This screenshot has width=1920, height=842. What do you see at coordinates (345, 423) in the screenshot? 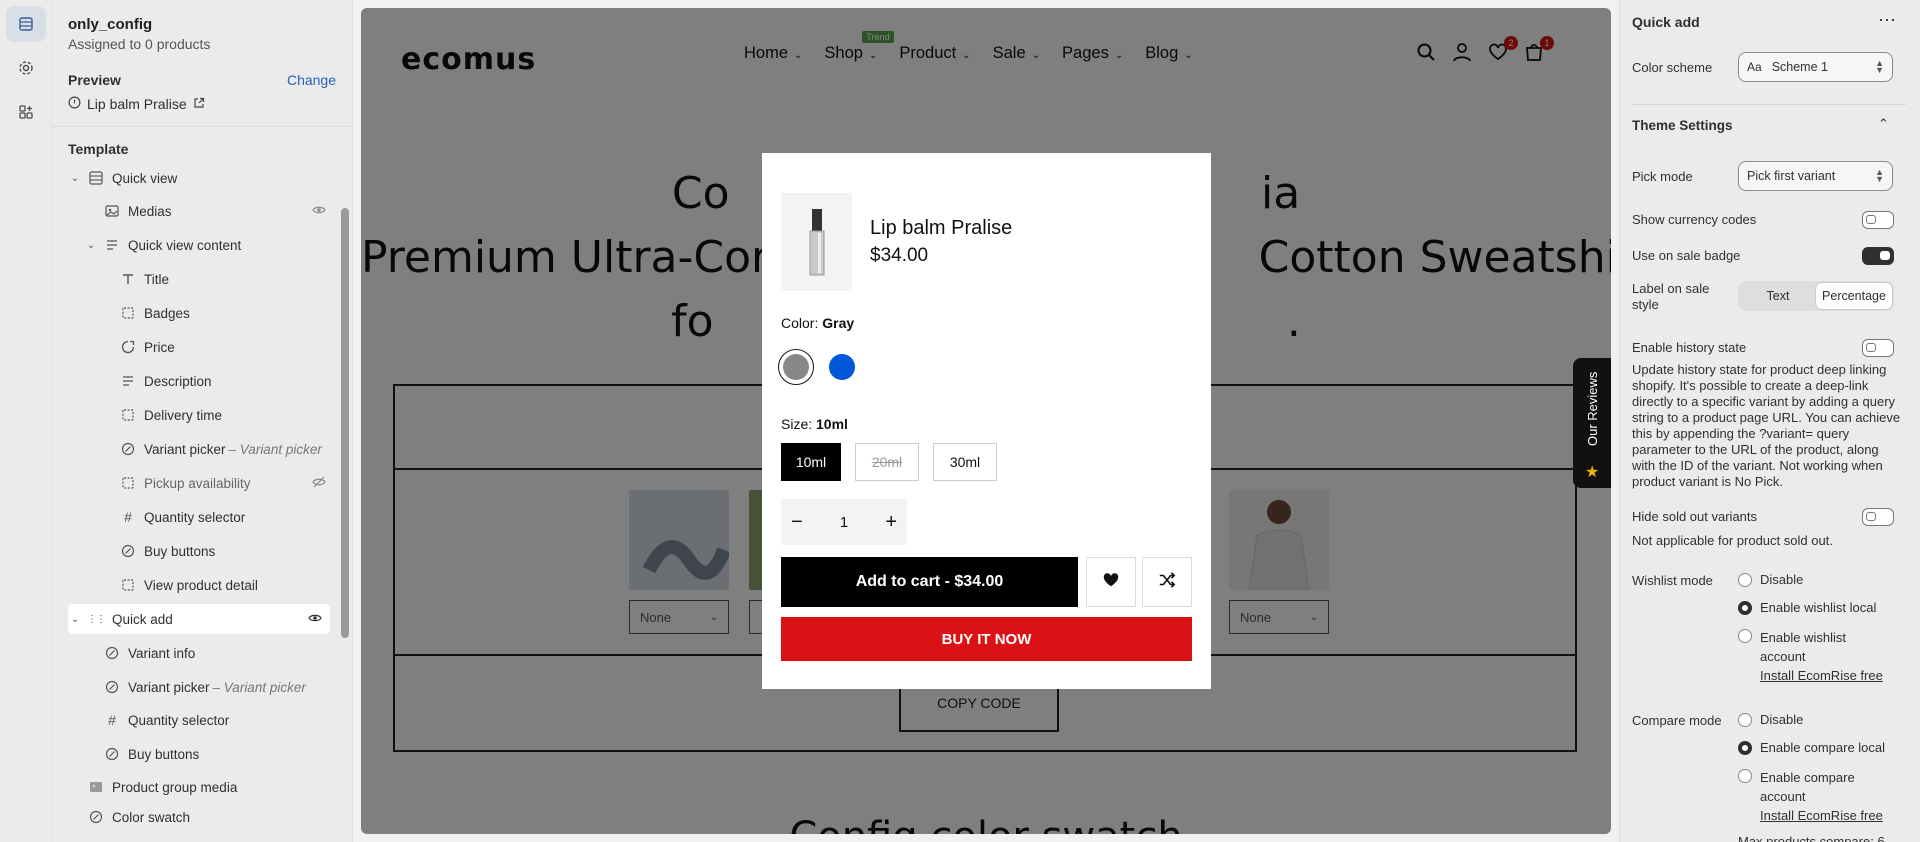
I see `panel-scrollbar` at bounding box center [345, 423].